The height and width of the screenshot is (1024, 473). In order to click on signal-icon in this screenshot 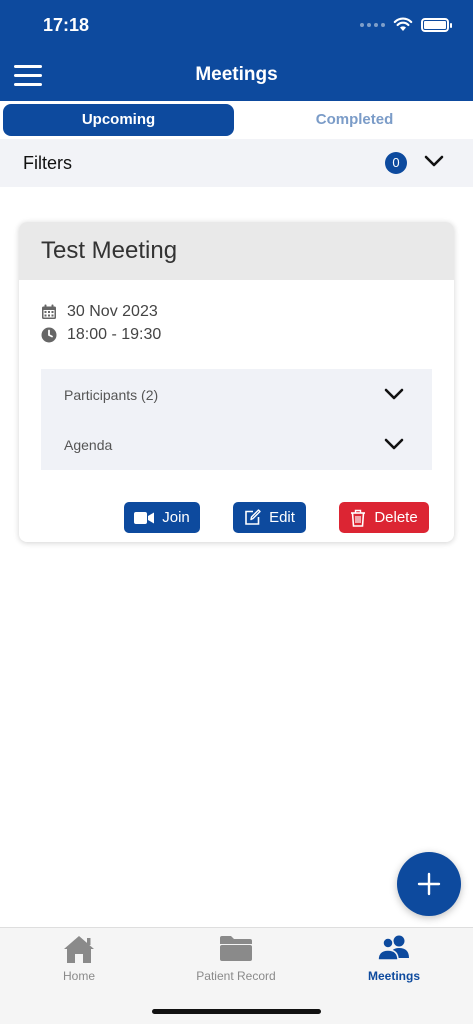, I will do `click(372, 24)`.